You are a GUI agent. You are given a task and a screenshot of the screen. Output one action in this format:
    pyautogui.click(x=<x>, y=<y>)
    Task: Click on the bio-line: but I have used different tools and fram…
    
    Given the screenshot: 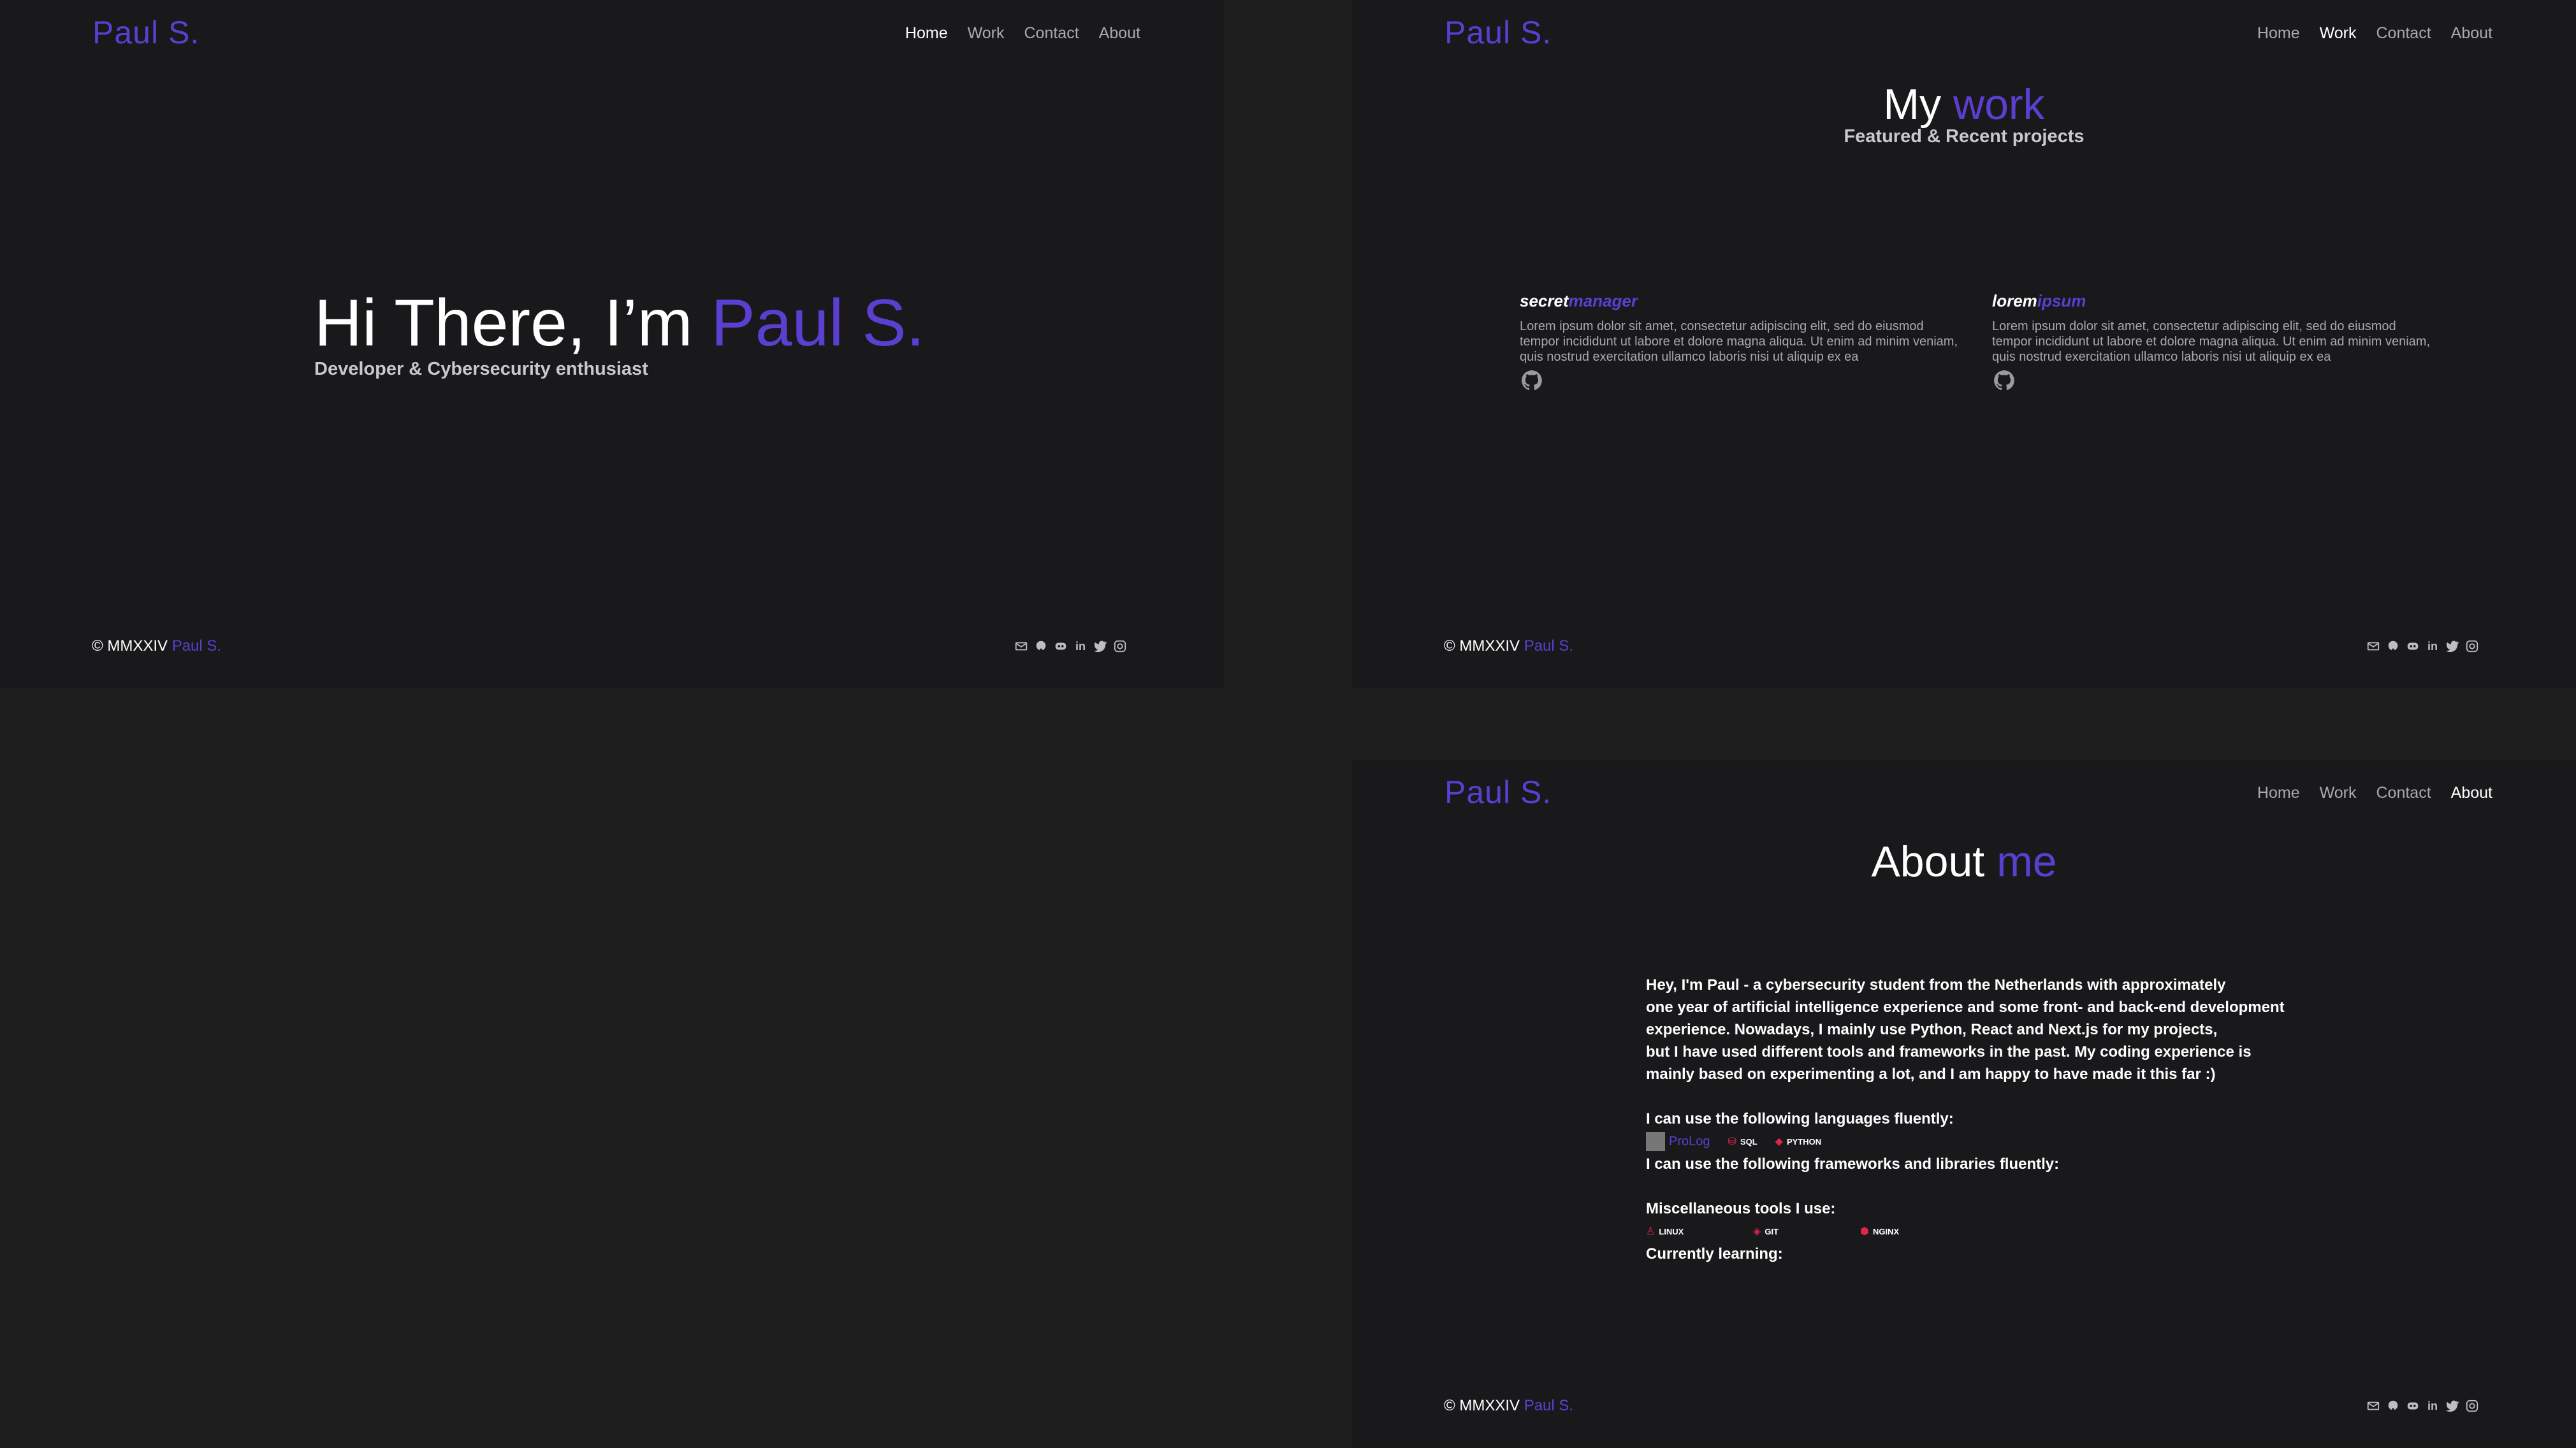 What is the action you would take?
    pyautogui.click(x=1949, y=1052)
    